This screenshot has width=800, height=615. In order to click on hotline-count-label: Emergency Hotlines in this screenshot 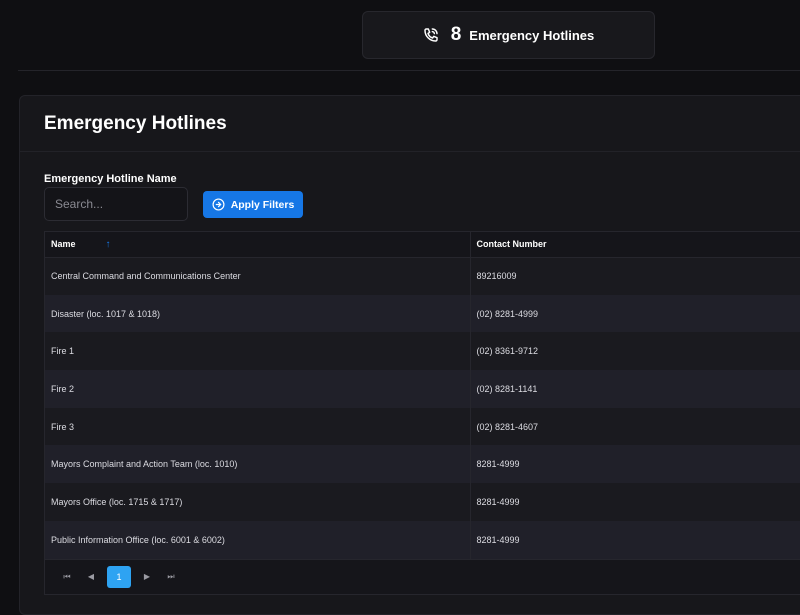, I will do `click(532, 35)`.